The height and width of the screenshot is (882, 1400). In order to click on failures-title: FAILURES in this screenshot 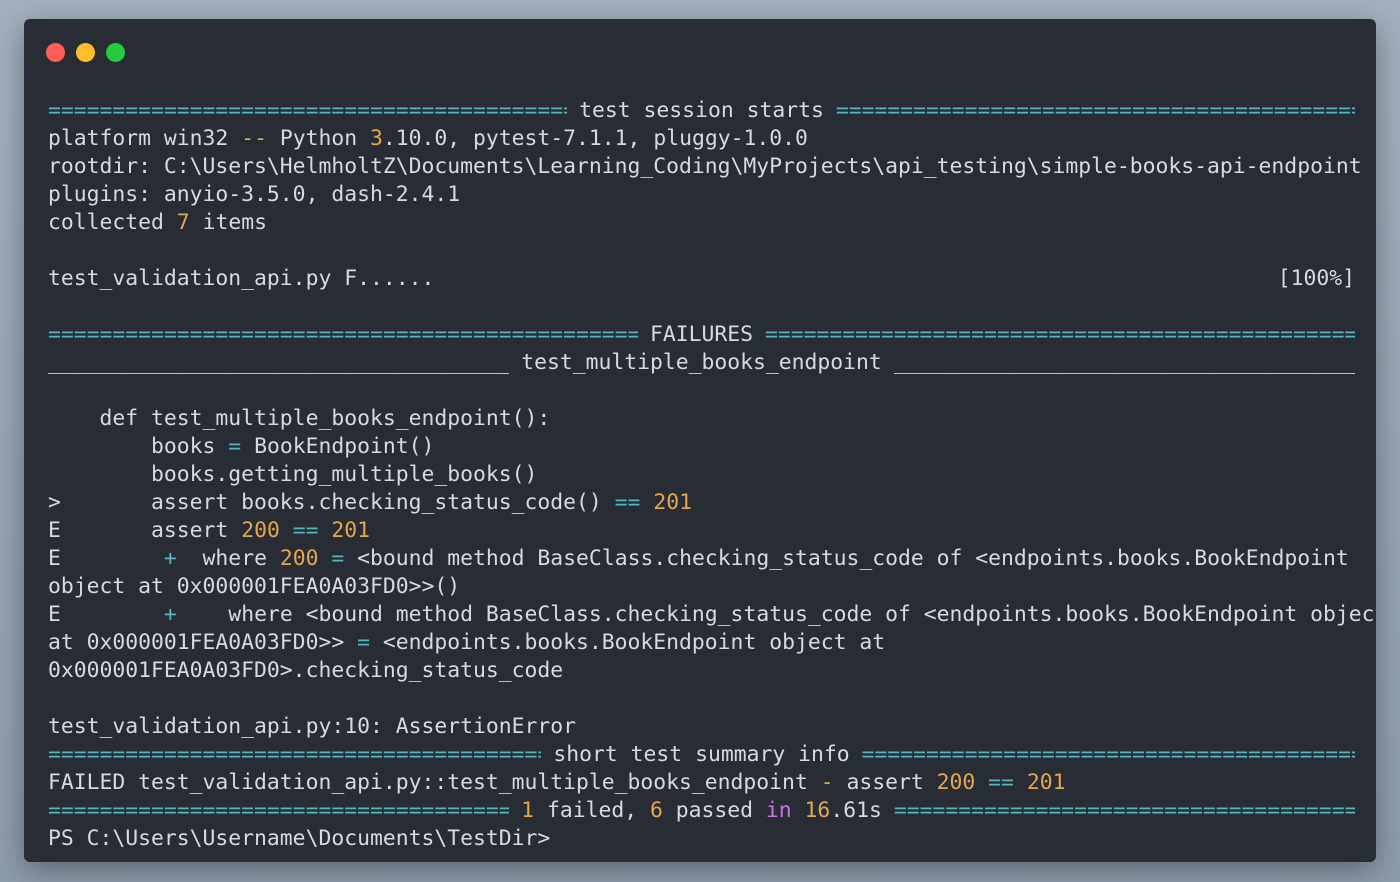, I will do `click(701, 334)`.